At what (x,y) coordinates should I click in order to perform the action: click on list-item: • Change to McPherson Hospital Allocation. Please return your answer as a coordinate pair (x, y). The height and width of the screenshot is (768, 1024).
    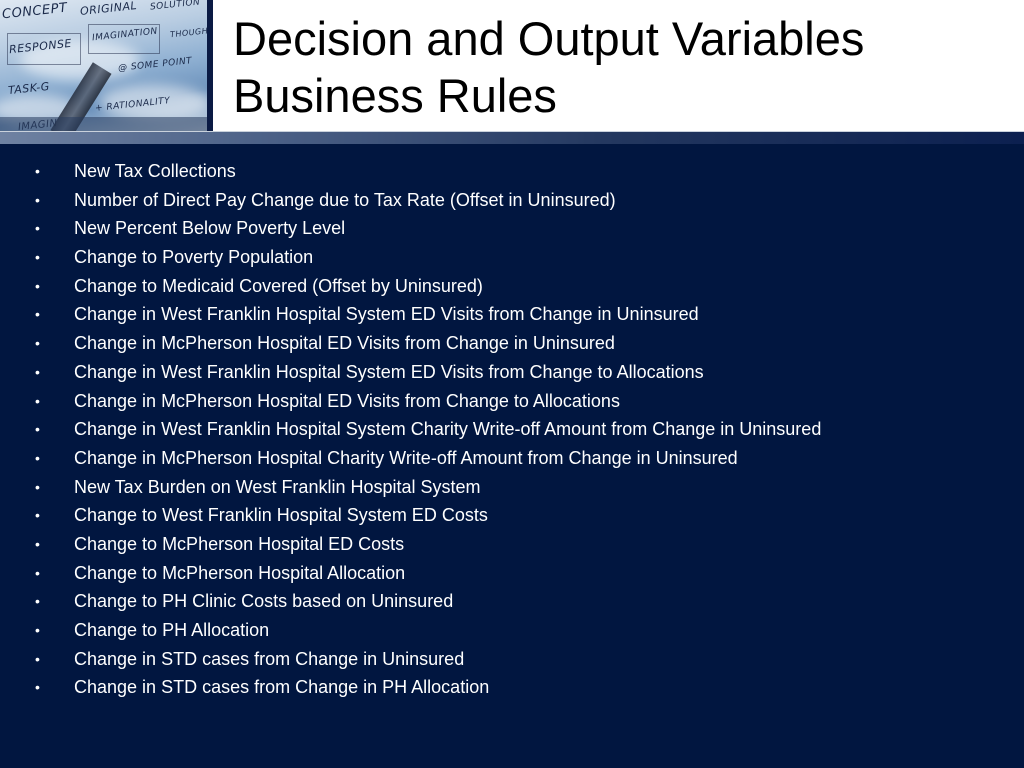
    Looking at the image, I should click on (512, 573).